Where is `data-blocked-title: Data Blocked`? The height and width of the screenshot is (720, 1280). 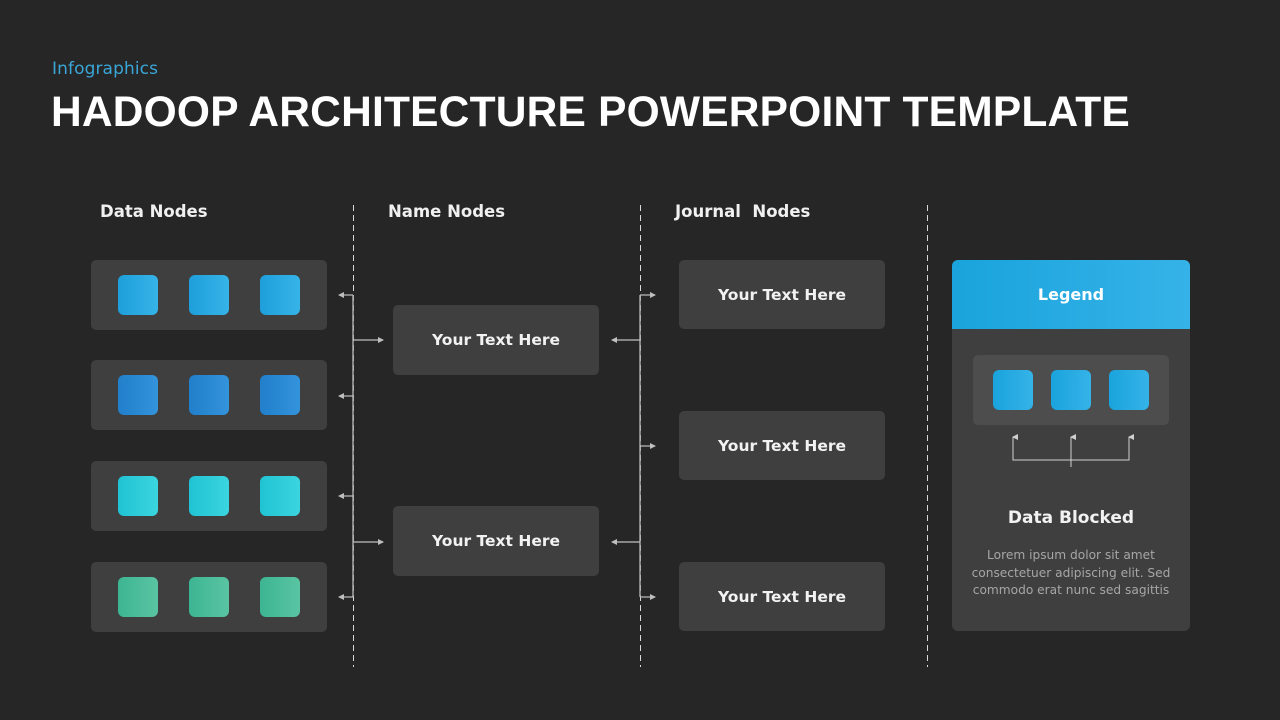
data-blocked-title: Data Blocked is located at coordinates (1071, 518).